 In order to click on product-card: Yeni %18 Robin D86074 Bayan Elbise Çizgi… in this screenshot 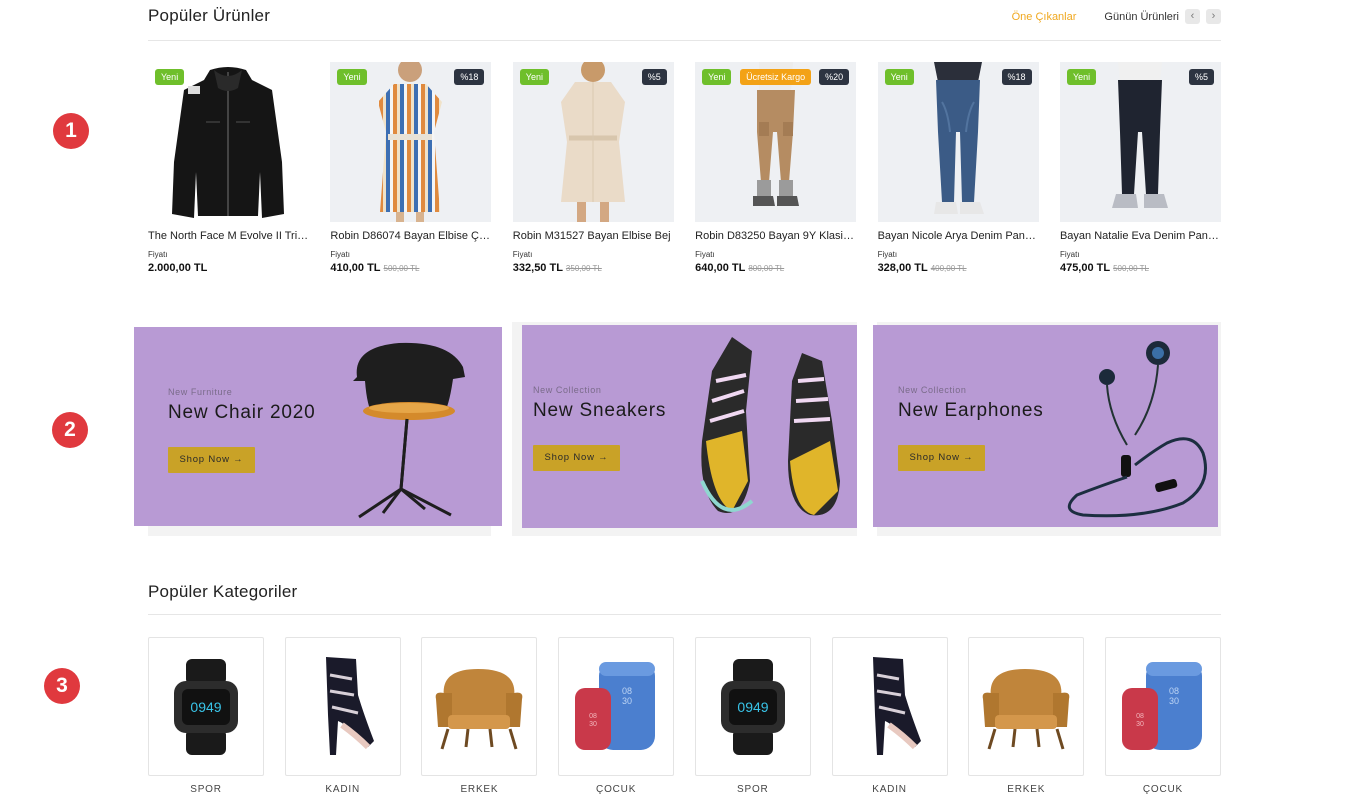, I will do `click(411, 168)`.